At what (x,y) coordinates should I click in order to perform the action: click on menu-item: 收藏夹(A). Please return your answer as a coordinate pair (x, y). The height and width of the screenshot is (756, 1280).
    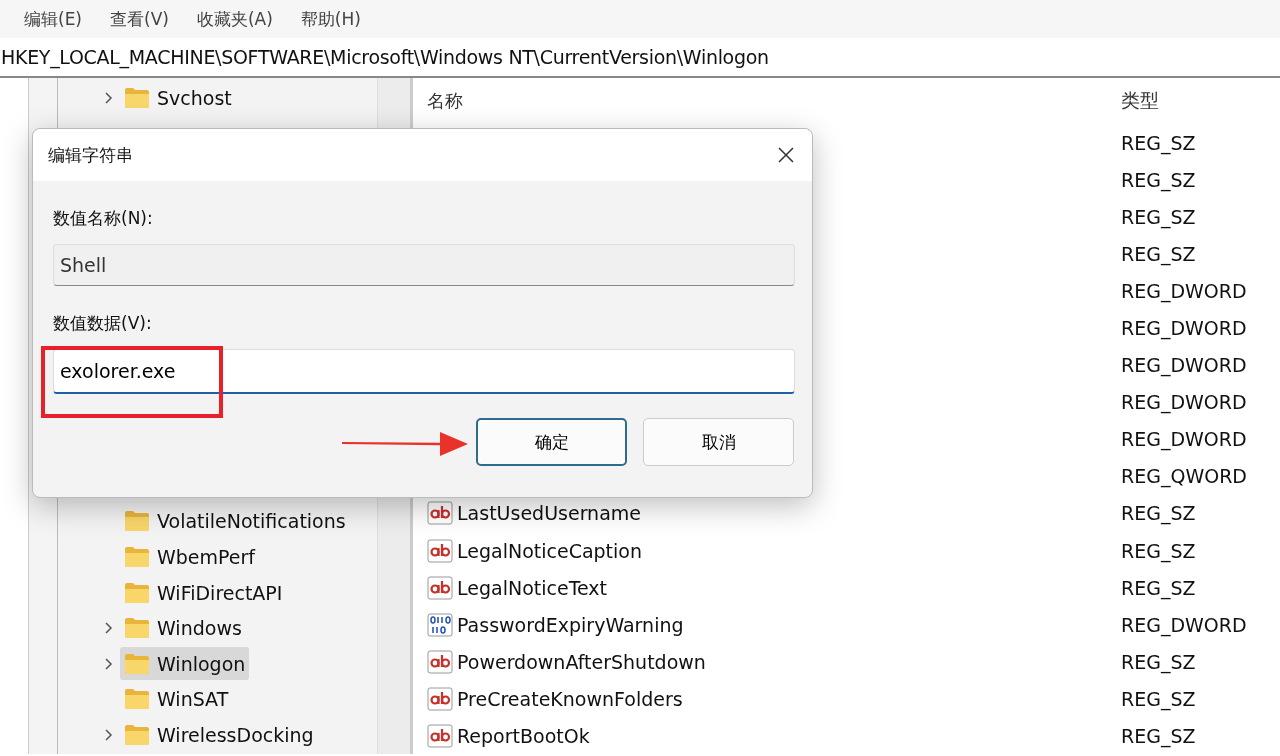
    Looking at the image, I should click on (234, 19).